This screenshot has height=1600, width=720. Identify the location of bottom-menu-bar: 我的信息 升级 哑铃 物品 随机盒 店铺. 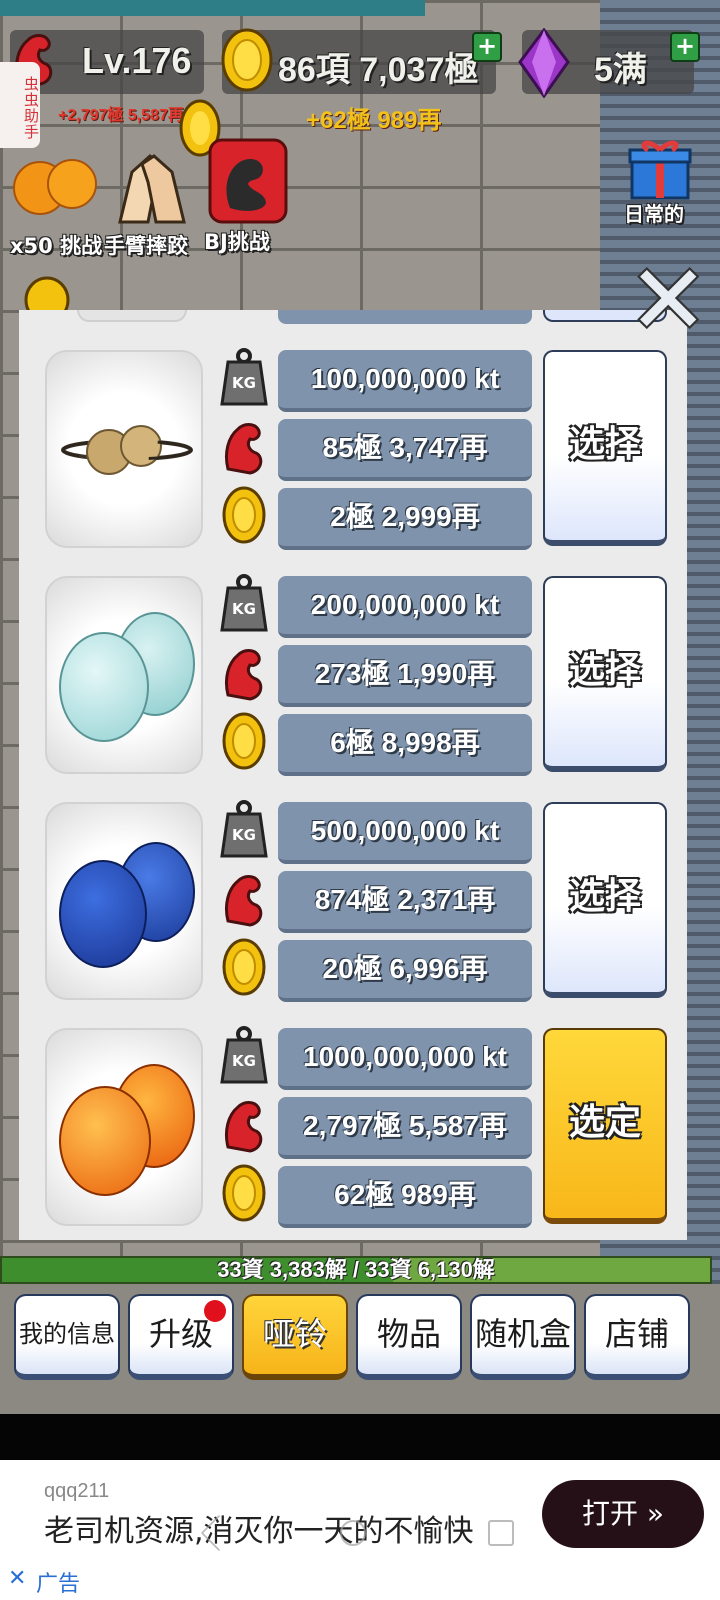
(360, 1349).